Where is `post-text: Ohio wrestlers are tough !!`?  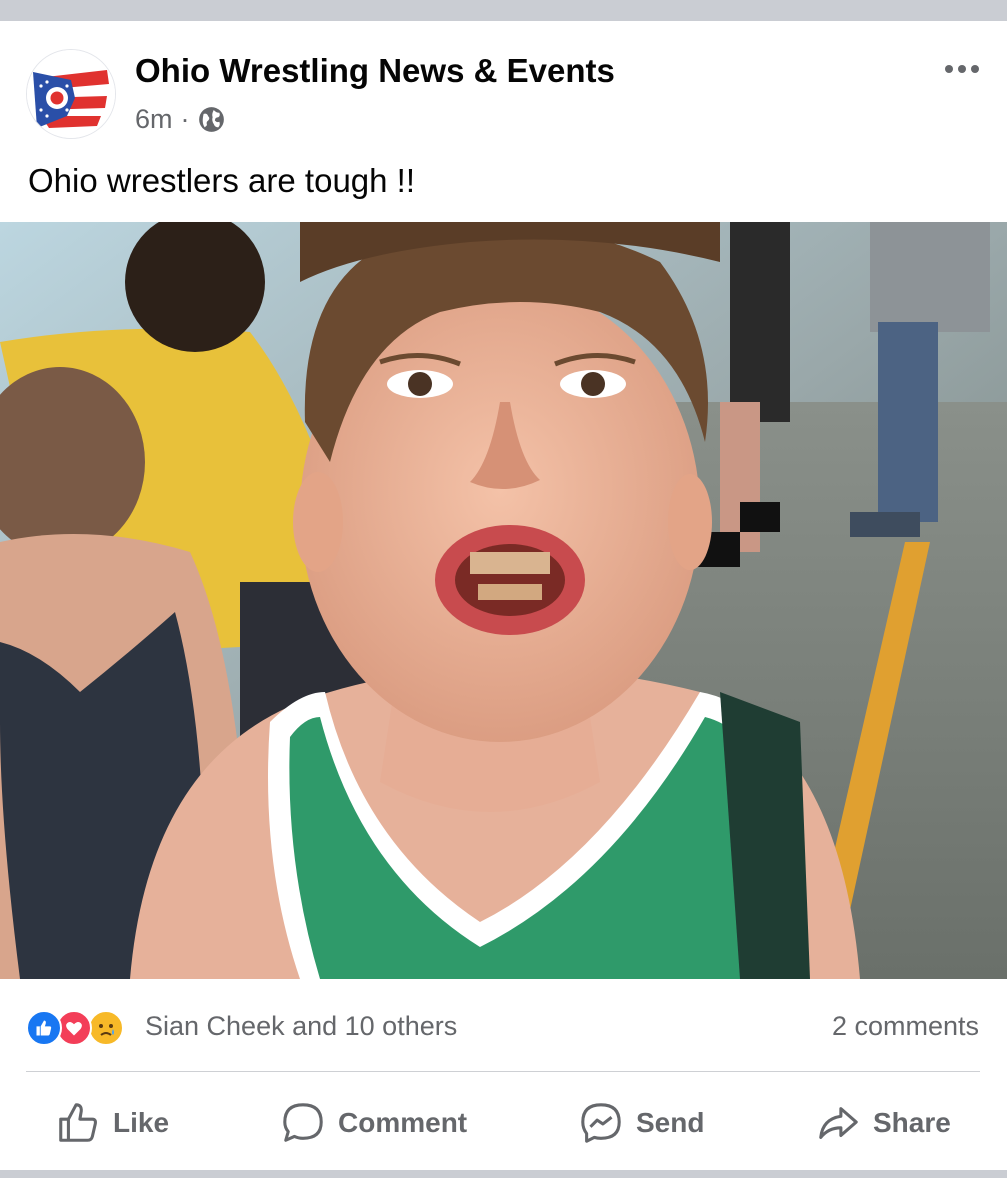
post-text: Ohio wrestlers are tough !! is located at coordinates (222, 180).